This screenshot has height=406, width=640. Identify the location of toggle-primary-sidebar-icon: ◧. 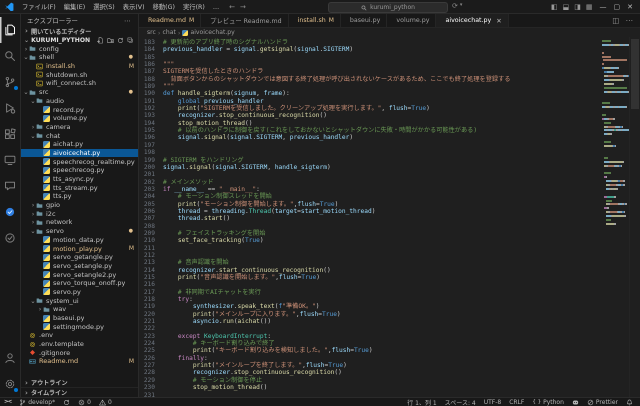
(554, 7).